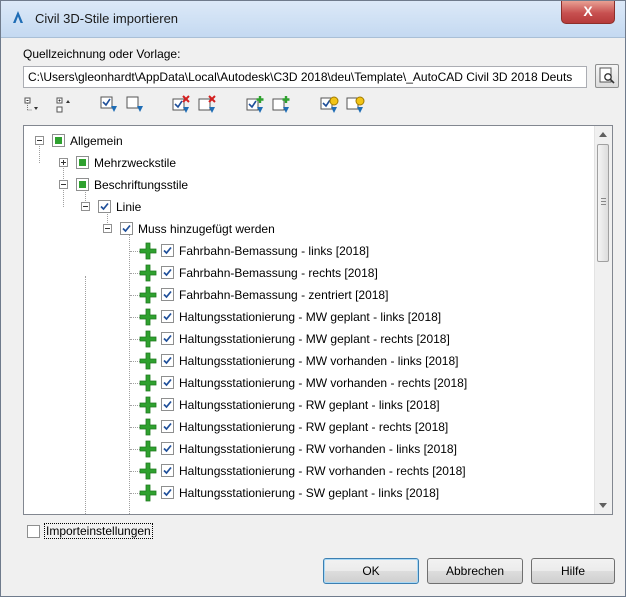 This screenshot has height=597, width=626. I want to click on muss-hinzugefuegt-checkbox, so click(126, 228).